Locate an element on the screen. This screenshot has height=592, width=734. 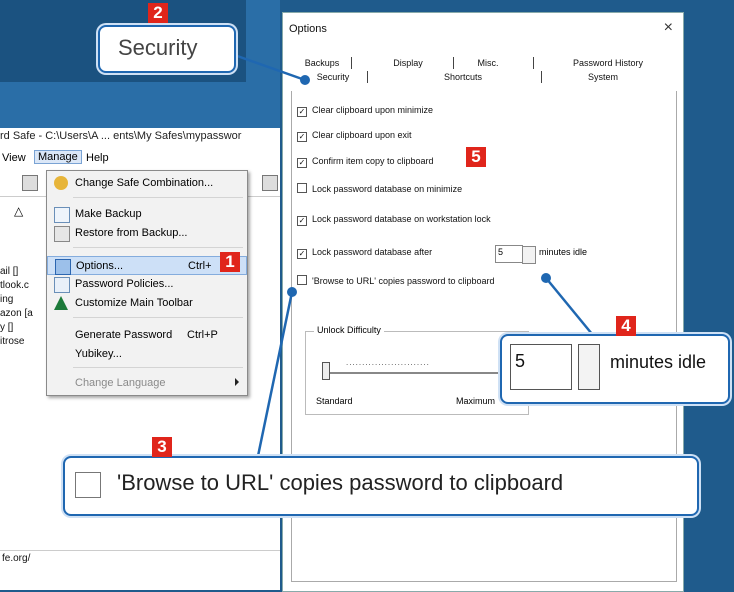
option-clear-clipboard-exit: ✓ Clear clipboard upon exit is located at coordinates (354, 136).